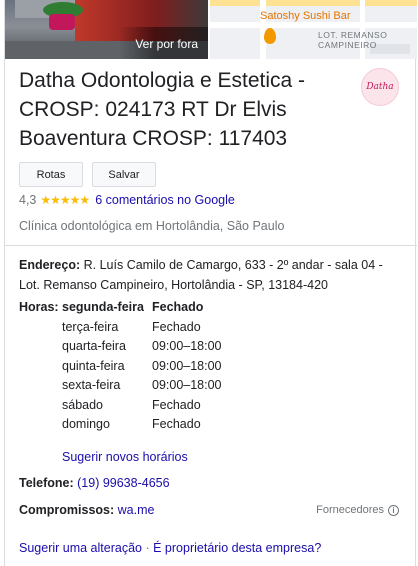  I want to click on address-label: Endereço:, so click(50, 265).